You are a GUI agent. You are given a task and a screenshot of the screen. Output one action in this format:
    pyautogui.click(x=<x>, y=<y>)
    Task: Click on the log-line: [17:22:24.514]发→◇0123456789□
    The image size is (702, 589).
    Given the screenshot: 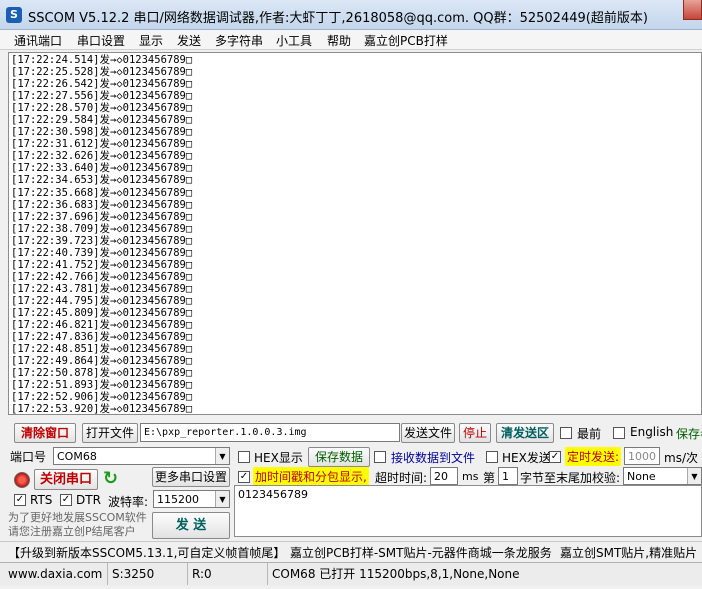 What is the action you would take?
    pyautogui.click(x=102, y=60)
    